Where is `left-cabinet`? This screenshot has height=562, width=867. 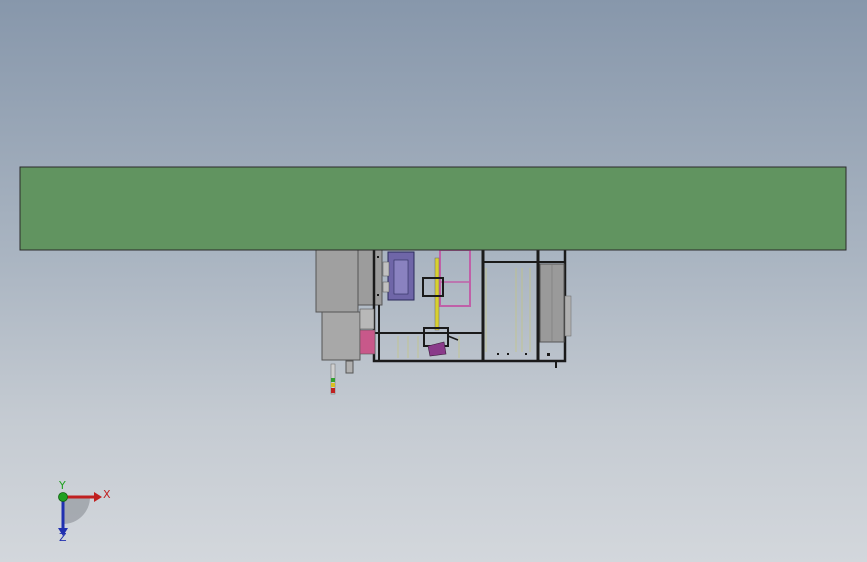
left-cabinet is located at coordinates (337, 280).